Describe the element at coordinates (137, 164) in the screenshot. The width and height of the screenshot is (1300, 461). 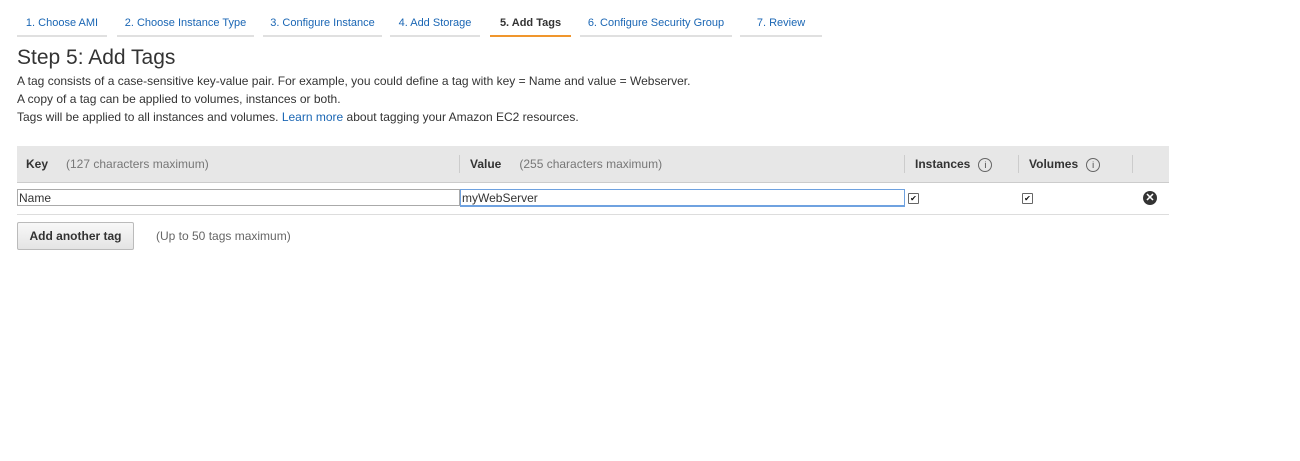
I see `key-header-hint: (127 characters maximum)` at that location.